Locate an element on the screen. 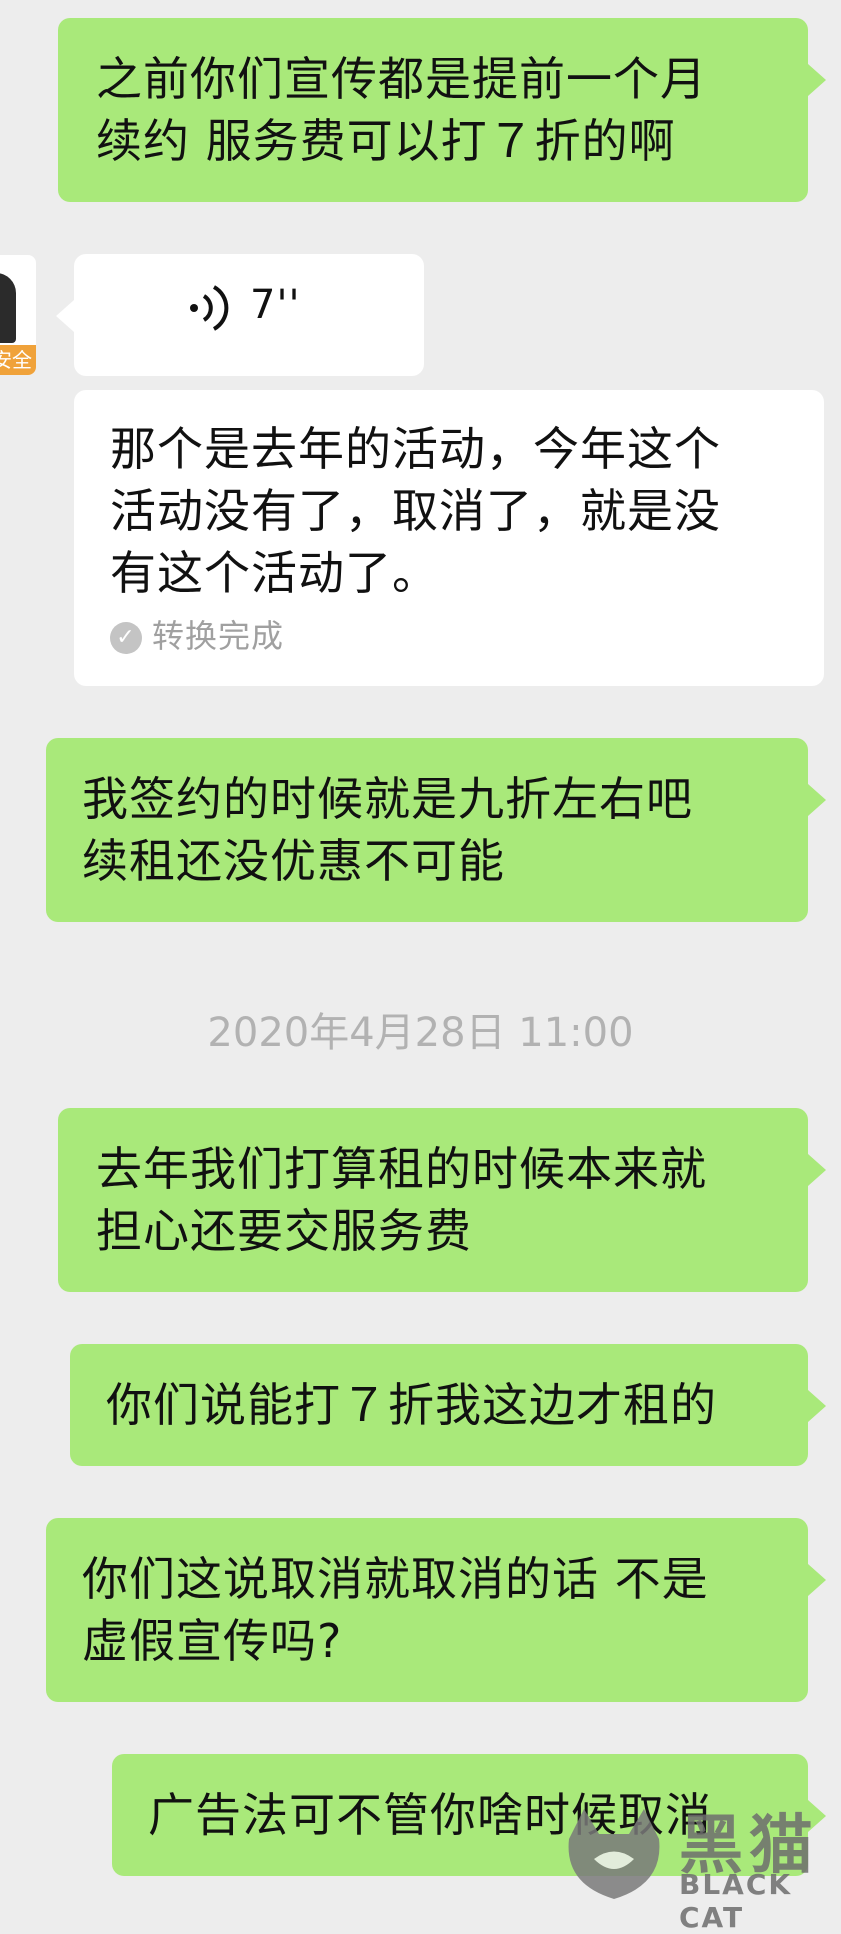  message-text-line: 你们这说取消就取消的话 不是 is located at coordinates (395, 1579).